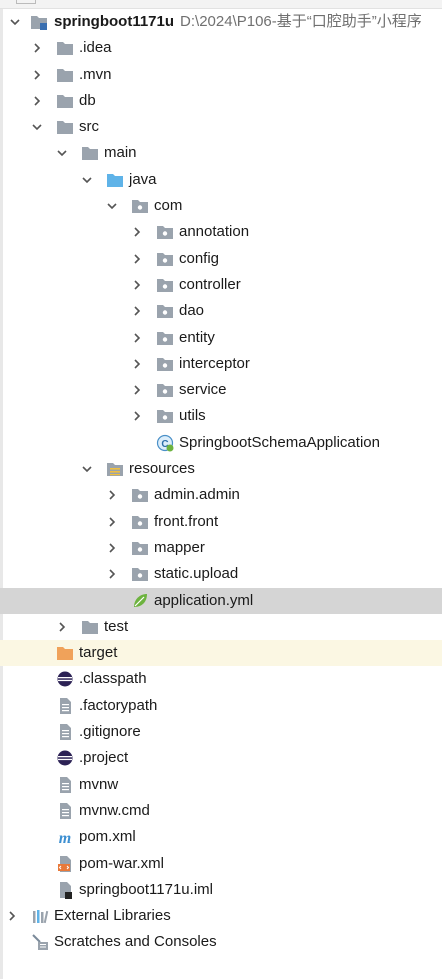 The height and width of the screenshot is (979, 442). I want to click on tree-row-project-root: springboot1171u D:\2024\P106-基于“口腔助手”小程序, so click(221, 22).